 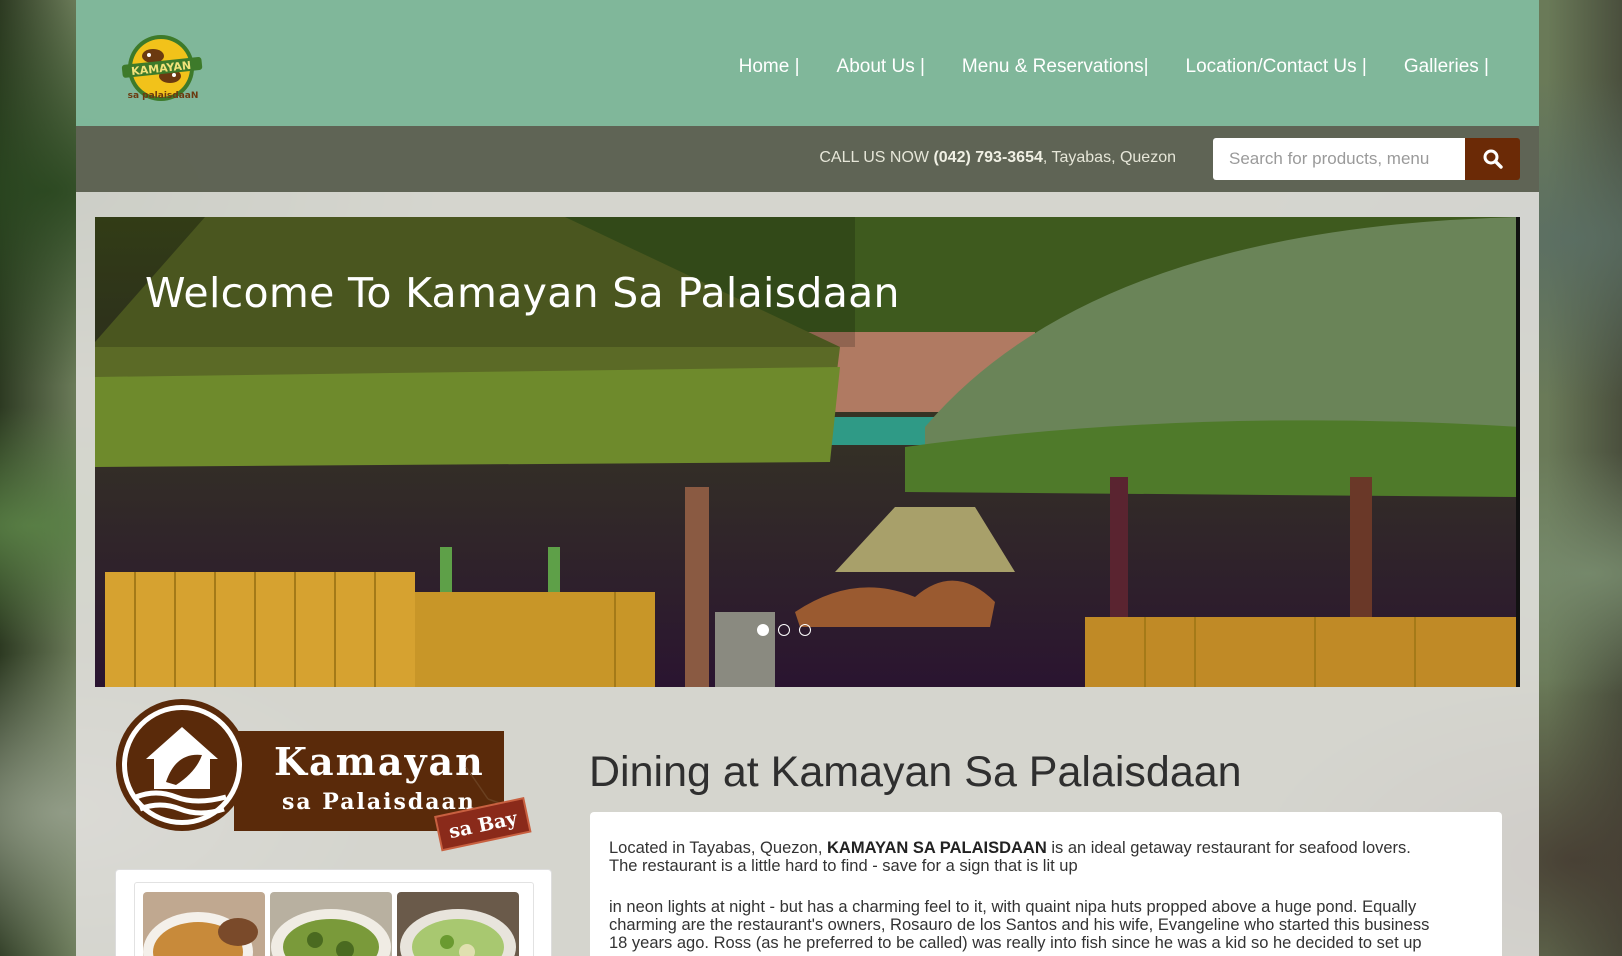 What do you see at coordinates (163, 96) in the screenshot?
I see `svg-text: sa palaisdaaN` at bounding box center [163, 96].